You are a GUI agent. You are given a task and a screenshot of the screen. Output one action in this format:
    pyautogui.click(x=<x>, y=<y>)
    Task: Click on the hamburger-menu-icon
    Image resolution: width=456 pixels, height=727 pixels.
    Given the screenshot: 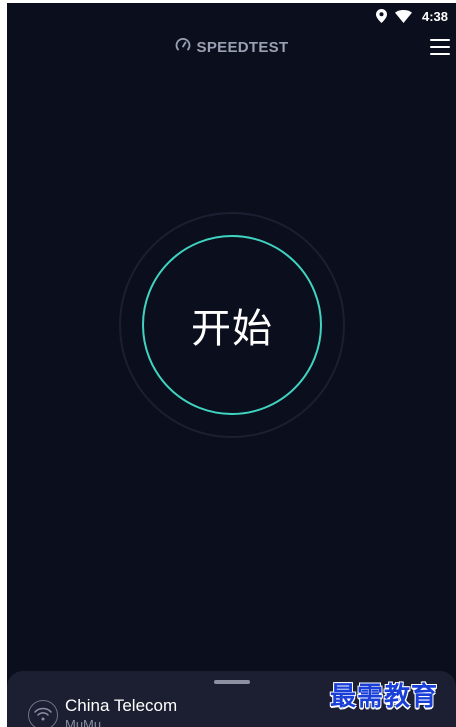 What is the action you would take?
    pyautogui.click(x=440, y=47)
    